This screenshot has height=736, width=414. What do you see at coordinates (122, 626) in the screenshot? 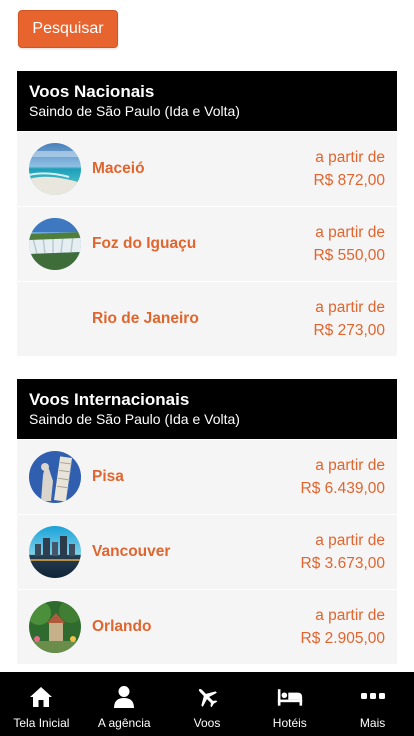
I see `destination-name: Orlando` at bounding box center [122, 626].